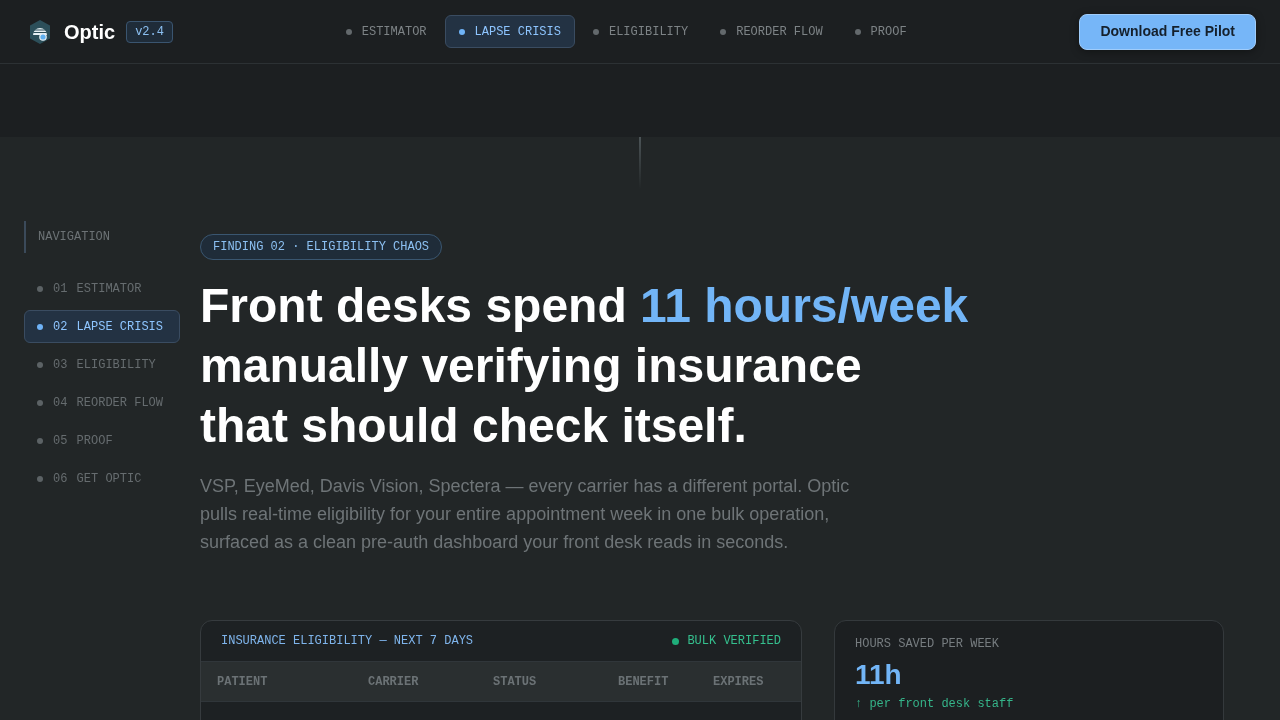 The height and width of the screenshot is (720, 1280). What do you see at coordinates (509, 31) in the screenshot?
I see `nav-tab: LAPSE CRISIS` at bounding box center [509, 31].